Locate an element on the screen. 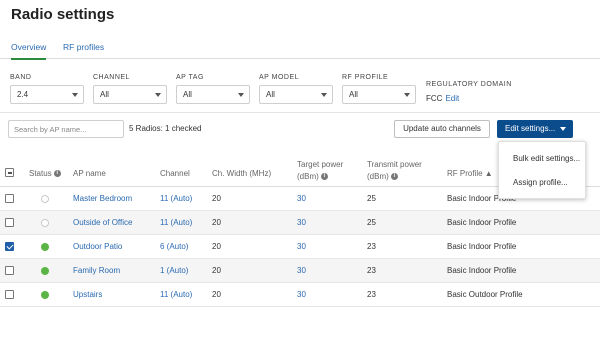  ap-name-link: Outside of Office is located at coordinates (102, 222).